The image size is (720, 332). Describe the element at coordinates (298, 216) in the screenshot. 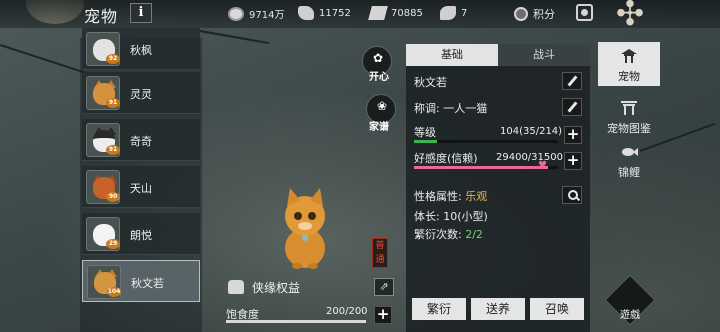

I see `pet-left-eye` at that location.